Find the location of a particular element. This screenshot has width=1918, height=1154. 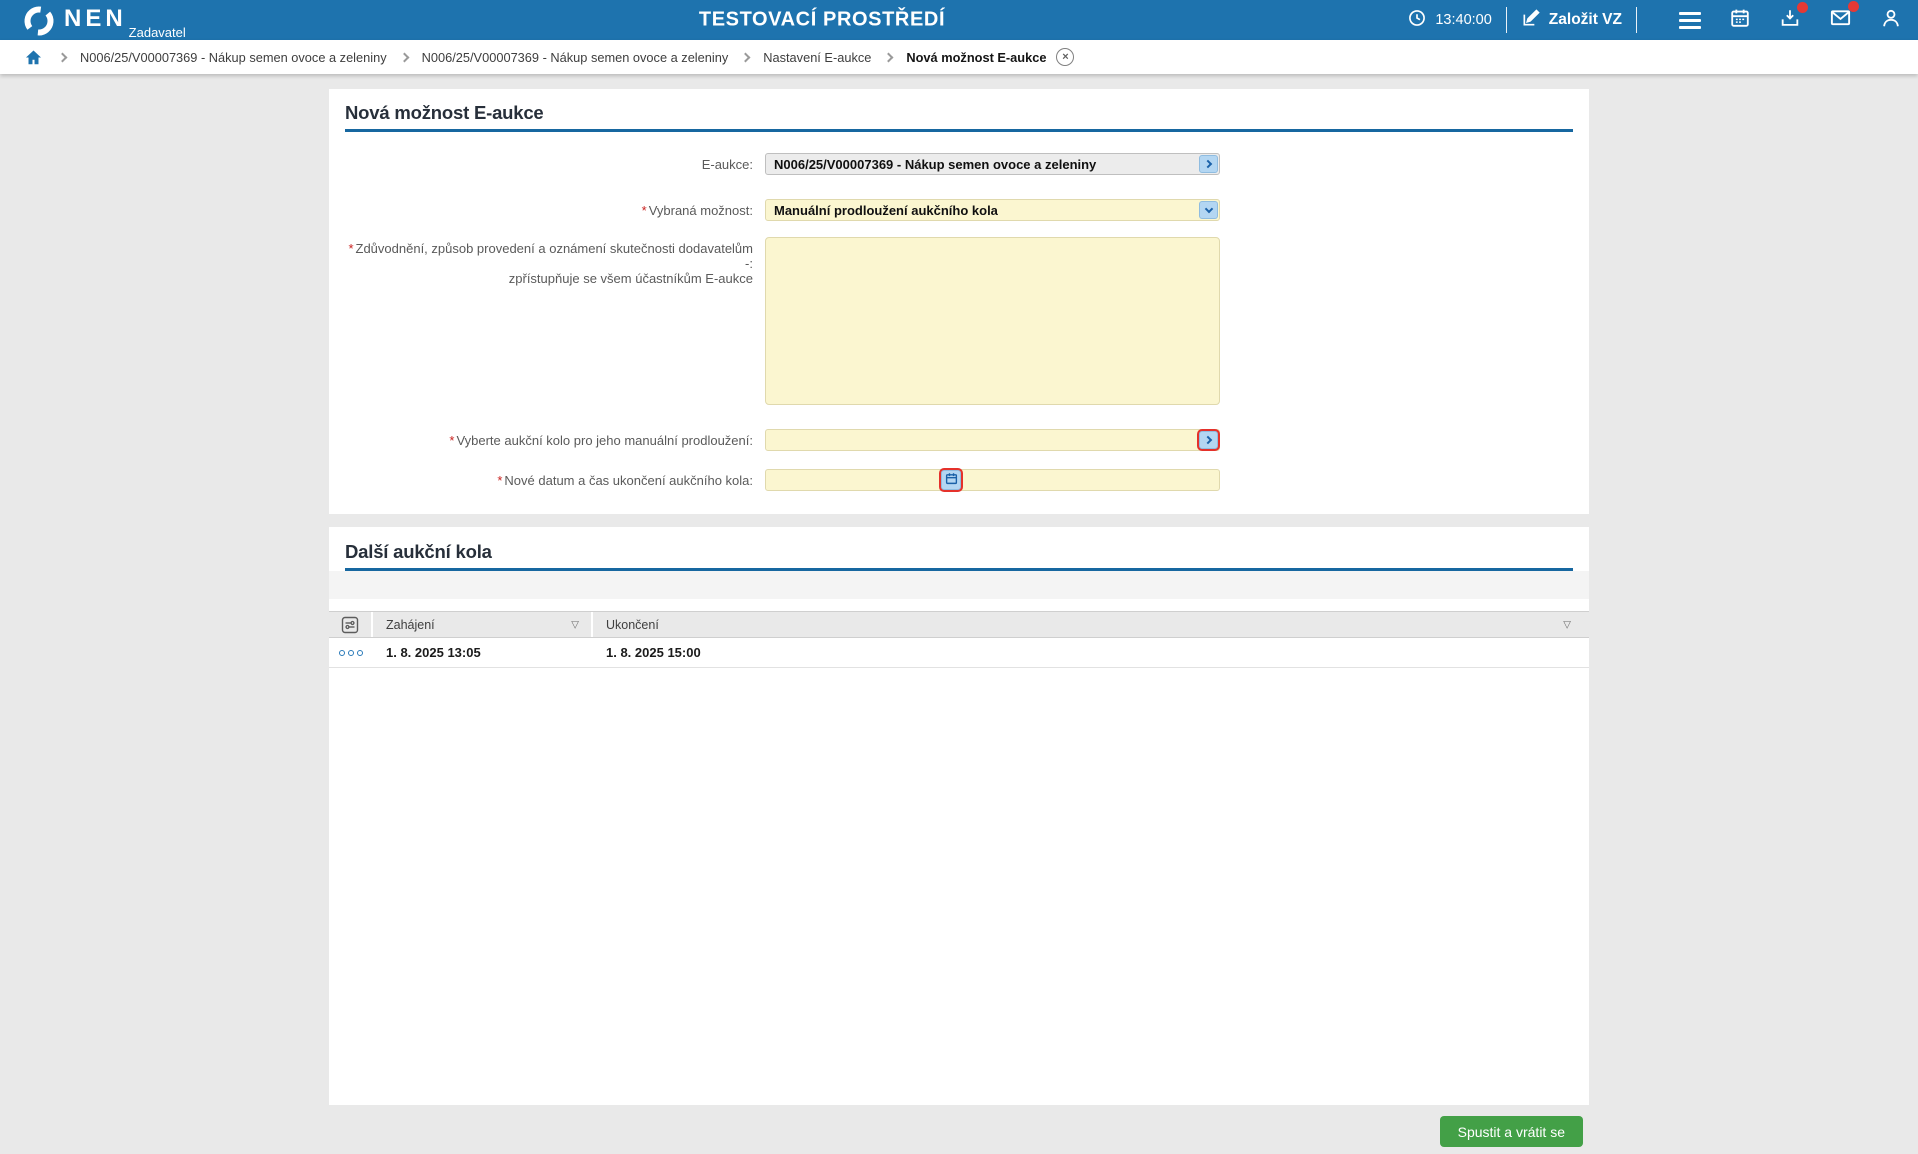

server-time: 13:40:00 is located at coordinates (1449, 20).